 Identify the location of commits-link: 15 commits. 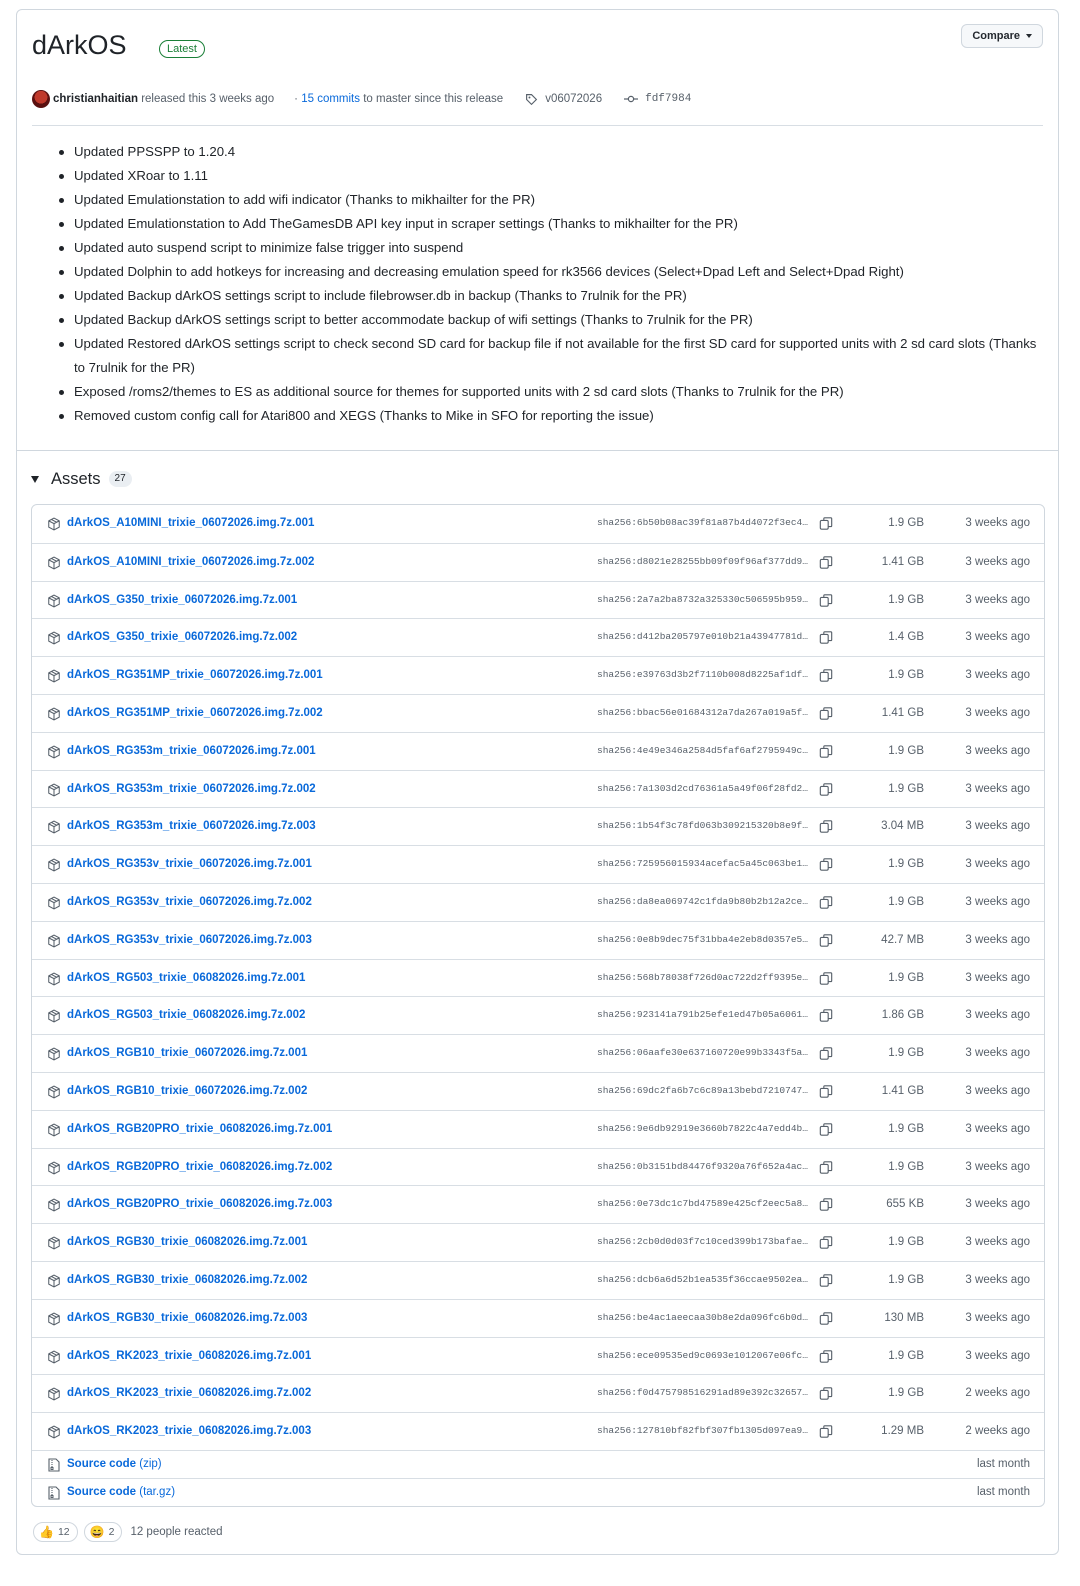
(330, 99).